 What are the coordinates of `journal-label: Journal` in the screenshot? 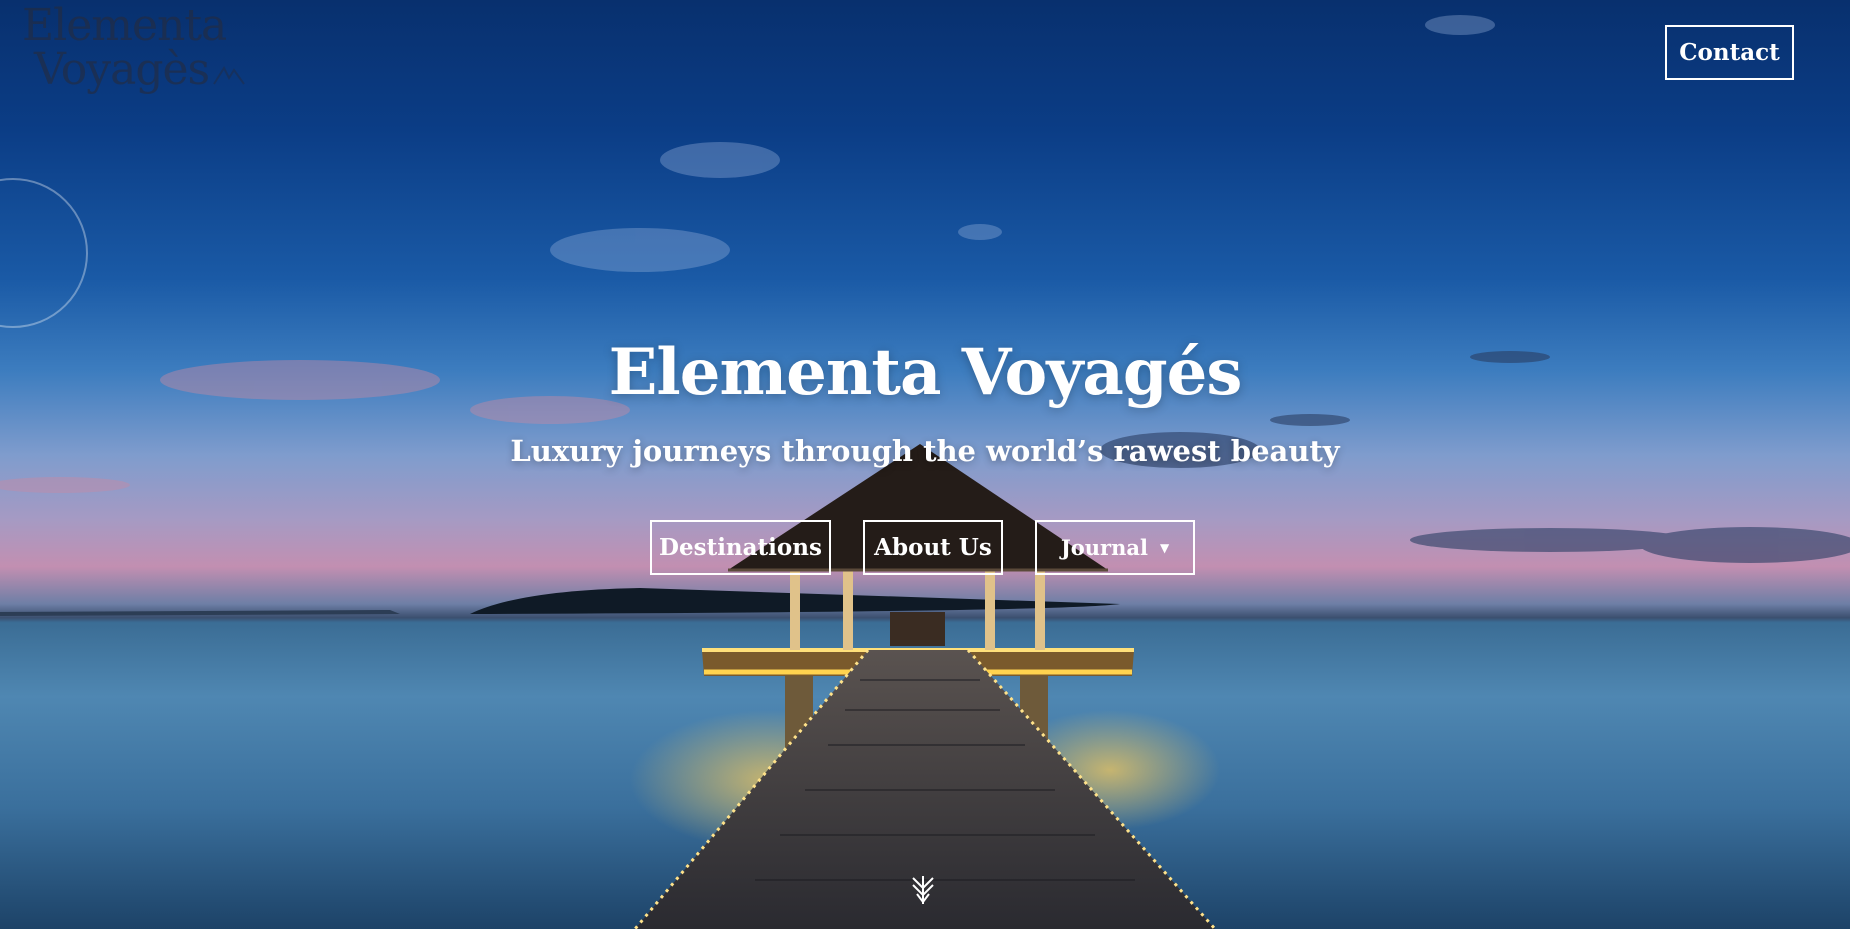 It's located at (1104, 547).